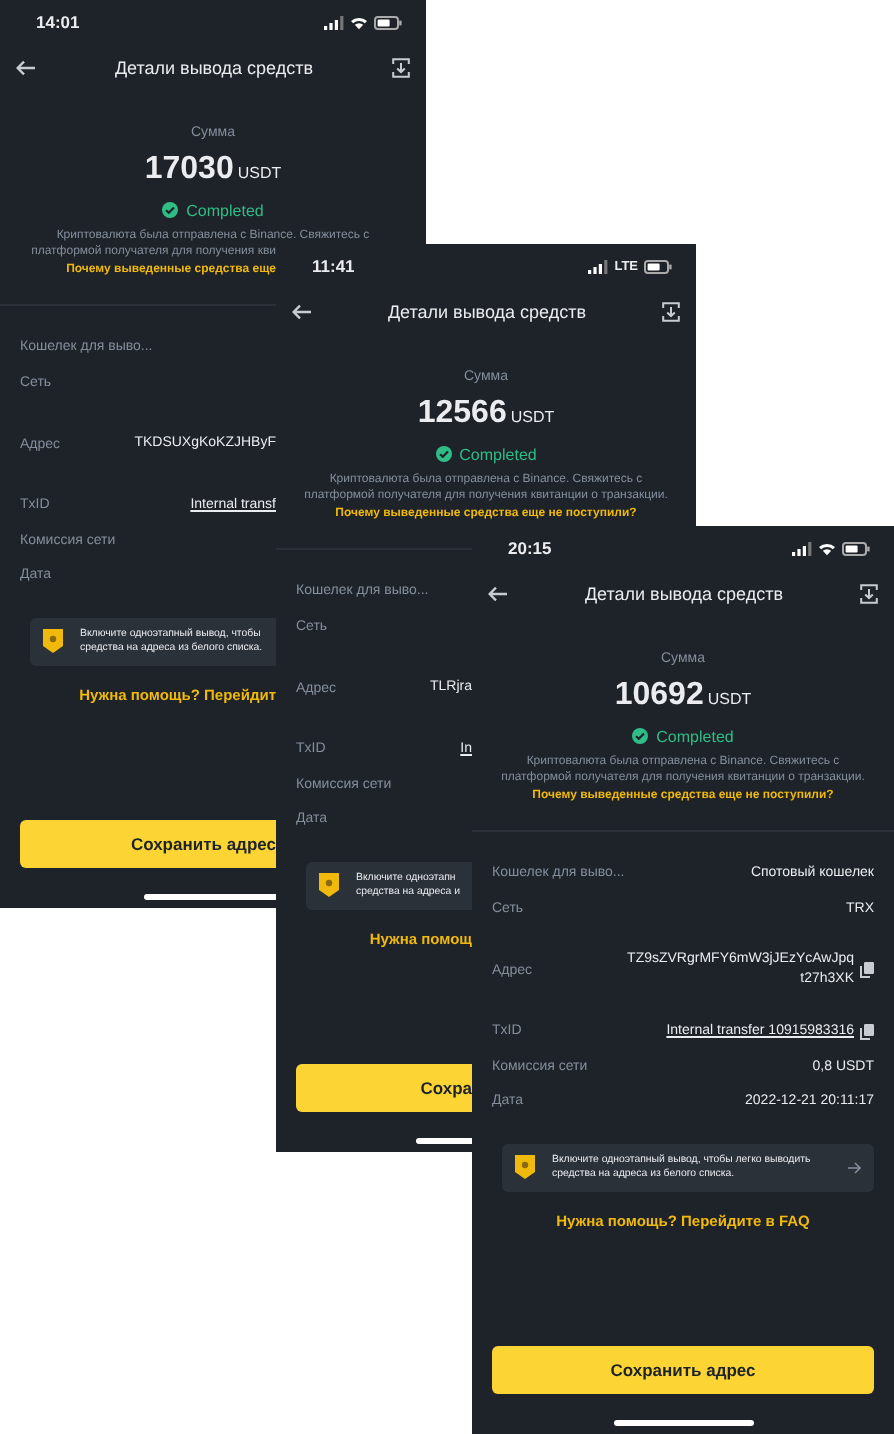 The height and width of the screenshot is (1434, 894). Describe the element at coordinates (462, 414) in the screenshot. I see `amount-value: 12566` at that location.